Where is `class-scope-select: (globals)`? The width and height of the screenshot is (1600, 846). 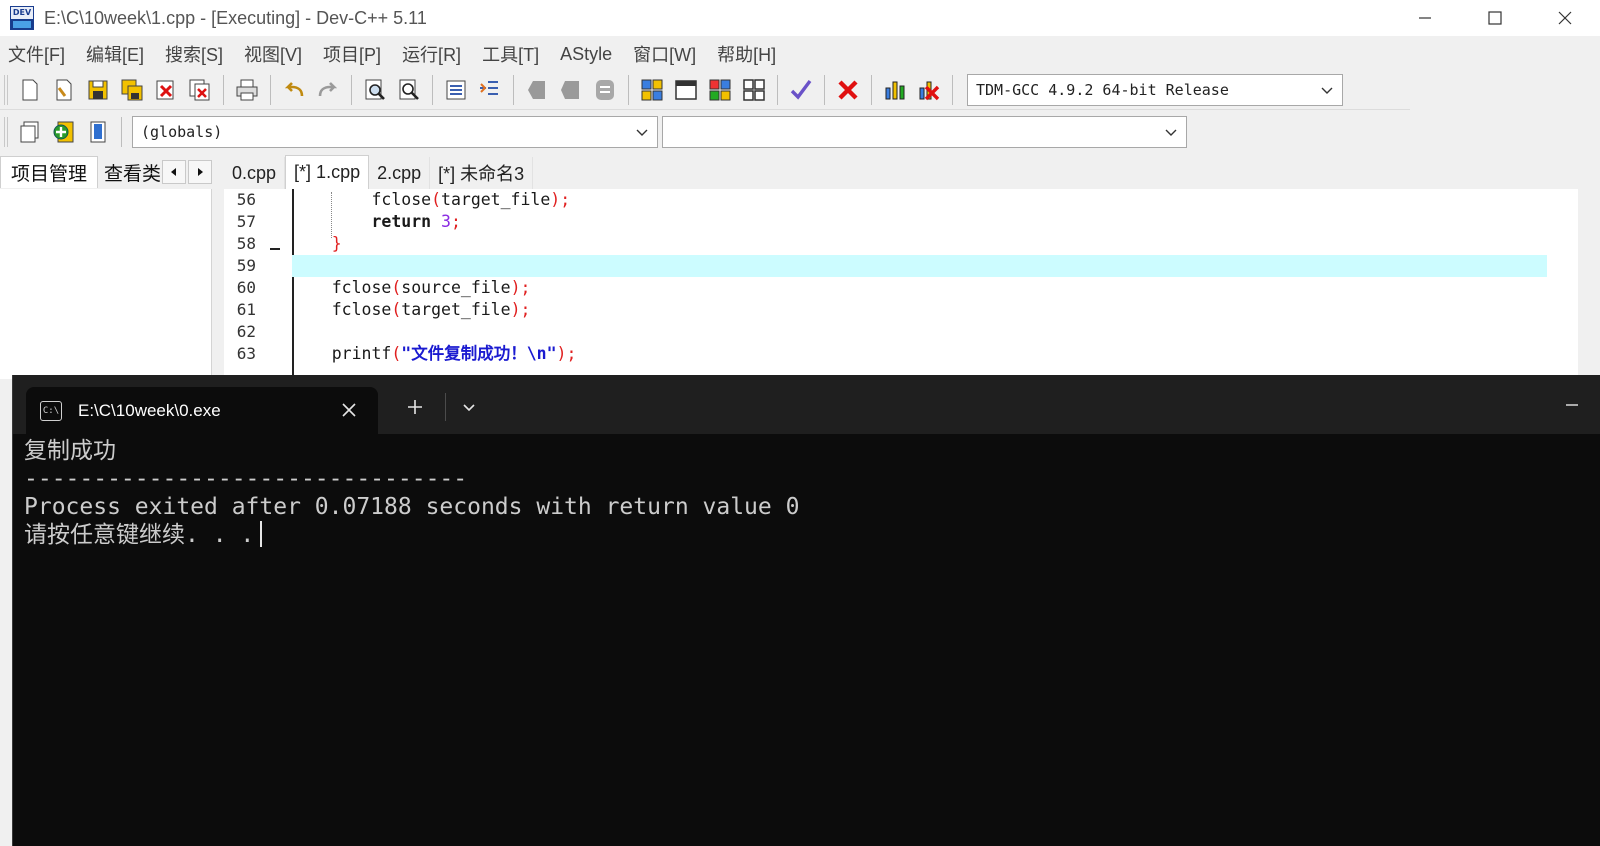
class-scope-select: (globals) is located at coordinates (395, 132).